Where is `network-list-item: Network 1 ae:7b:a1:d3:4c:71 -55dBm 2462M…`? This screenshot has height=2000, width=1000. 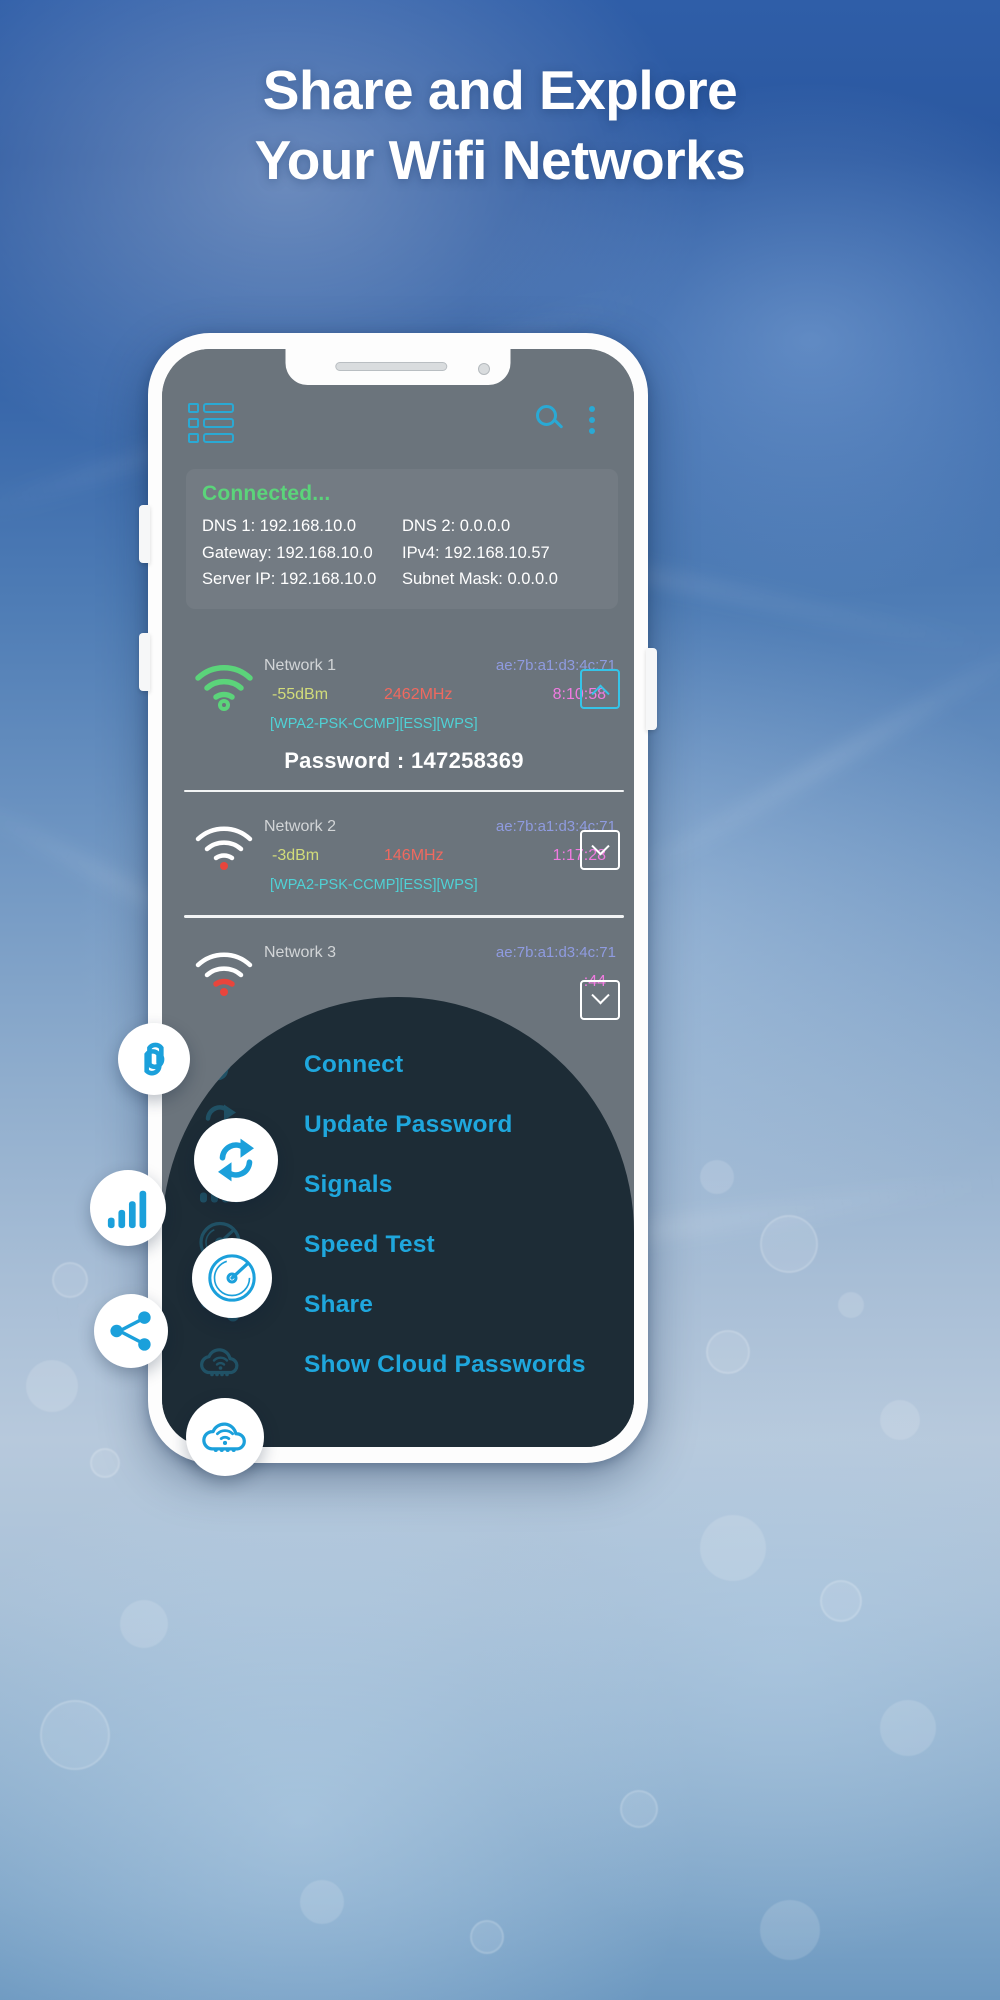 network-list-item: Network 1 ae:7b:a1:d3:4c:71 -55dBm 2462M… is located at coordinates (404, 721).